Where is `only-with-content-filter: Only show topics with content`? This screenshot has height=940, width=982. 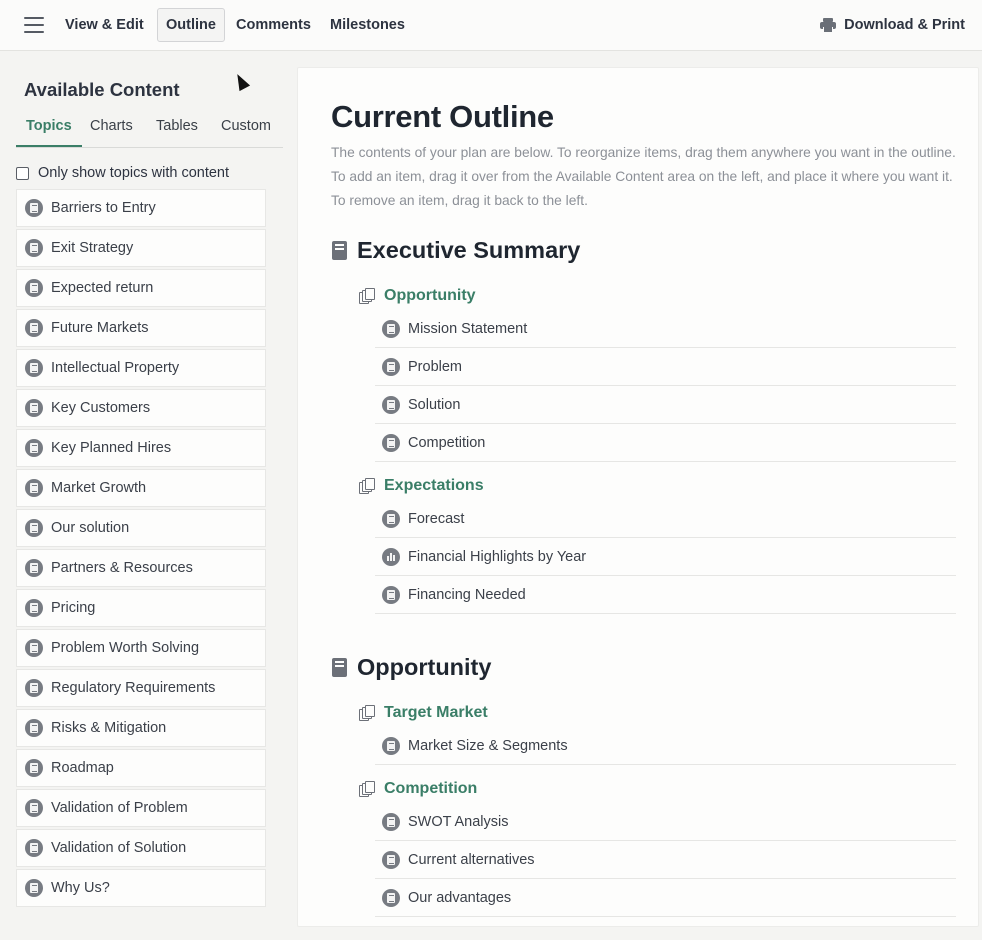 only-with-content-filter: Only show topics with content is located at coordinates (122, 173).